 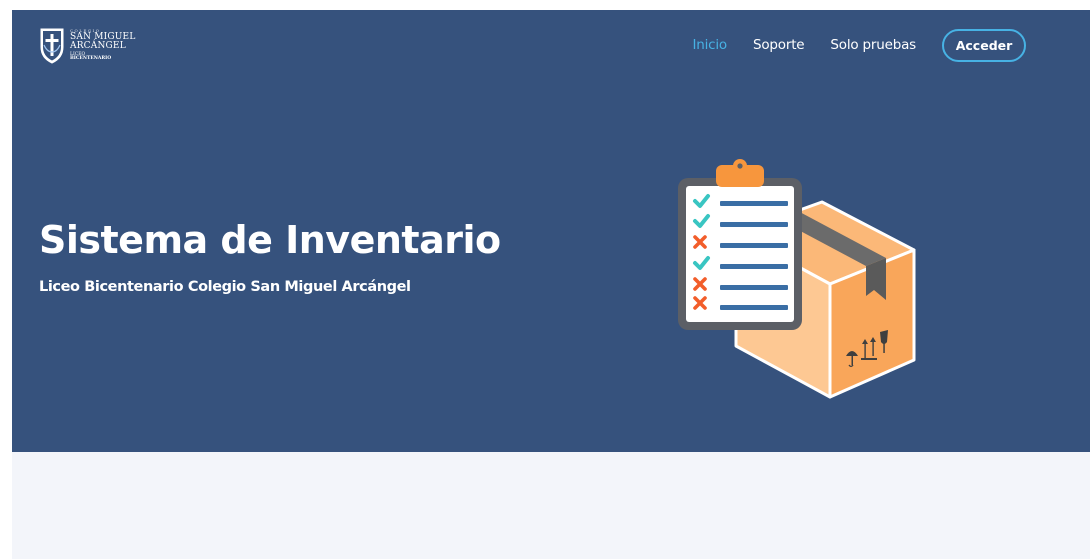 I want to click on nav-link-soporte: Soporte, so click(x=779, y=45).